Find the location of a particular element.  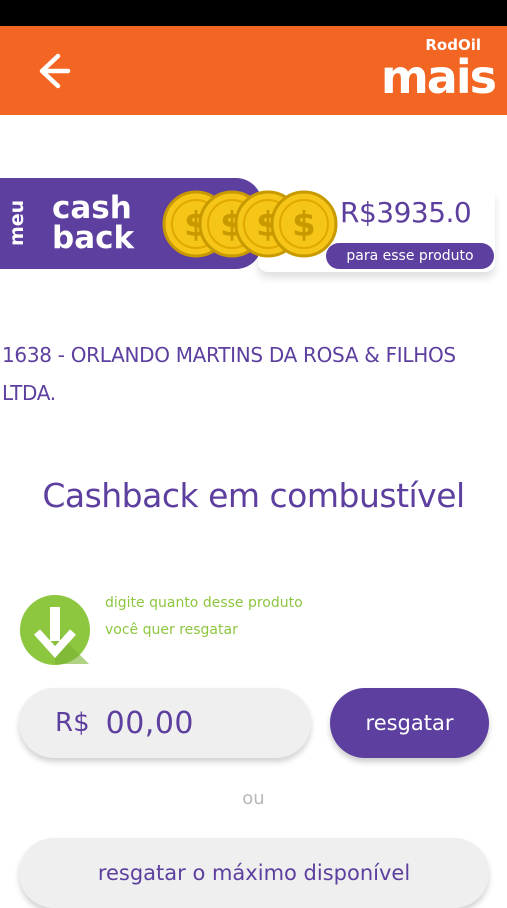

amount-value: 00,00 is located at coordinates (149, 723).